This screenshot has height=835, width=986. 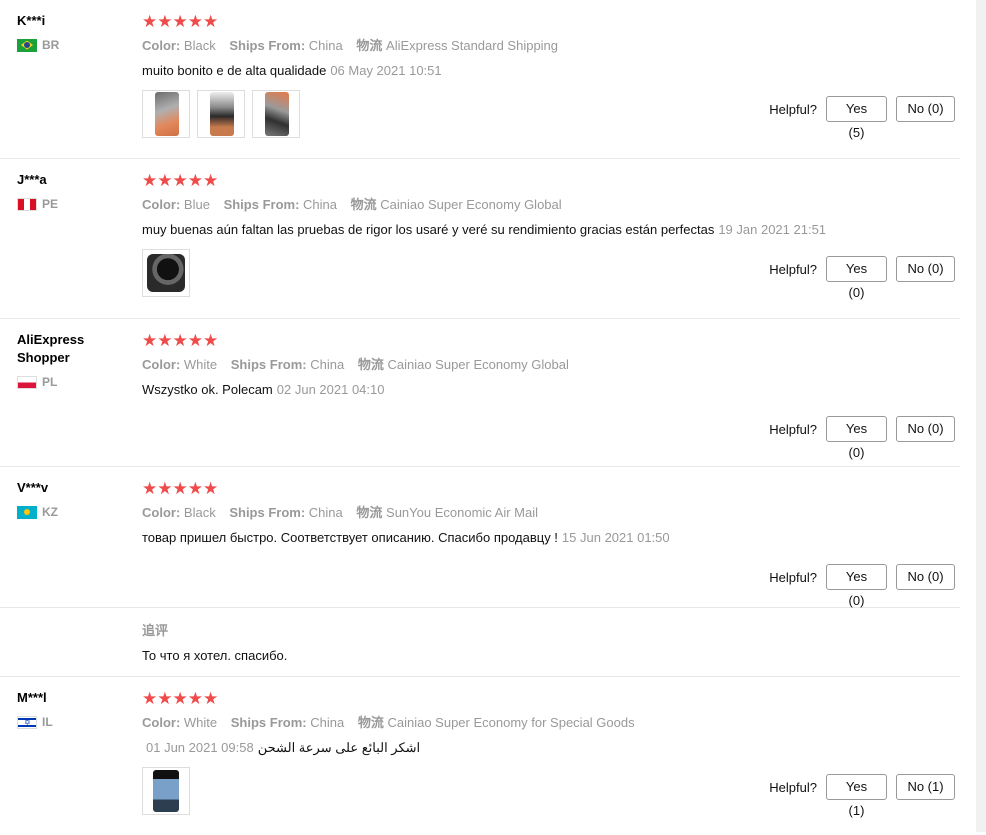 What do you see at coordinates (50, 382) in the screenshot?
I see `country-code: PL` at bounding box center [50, 382].